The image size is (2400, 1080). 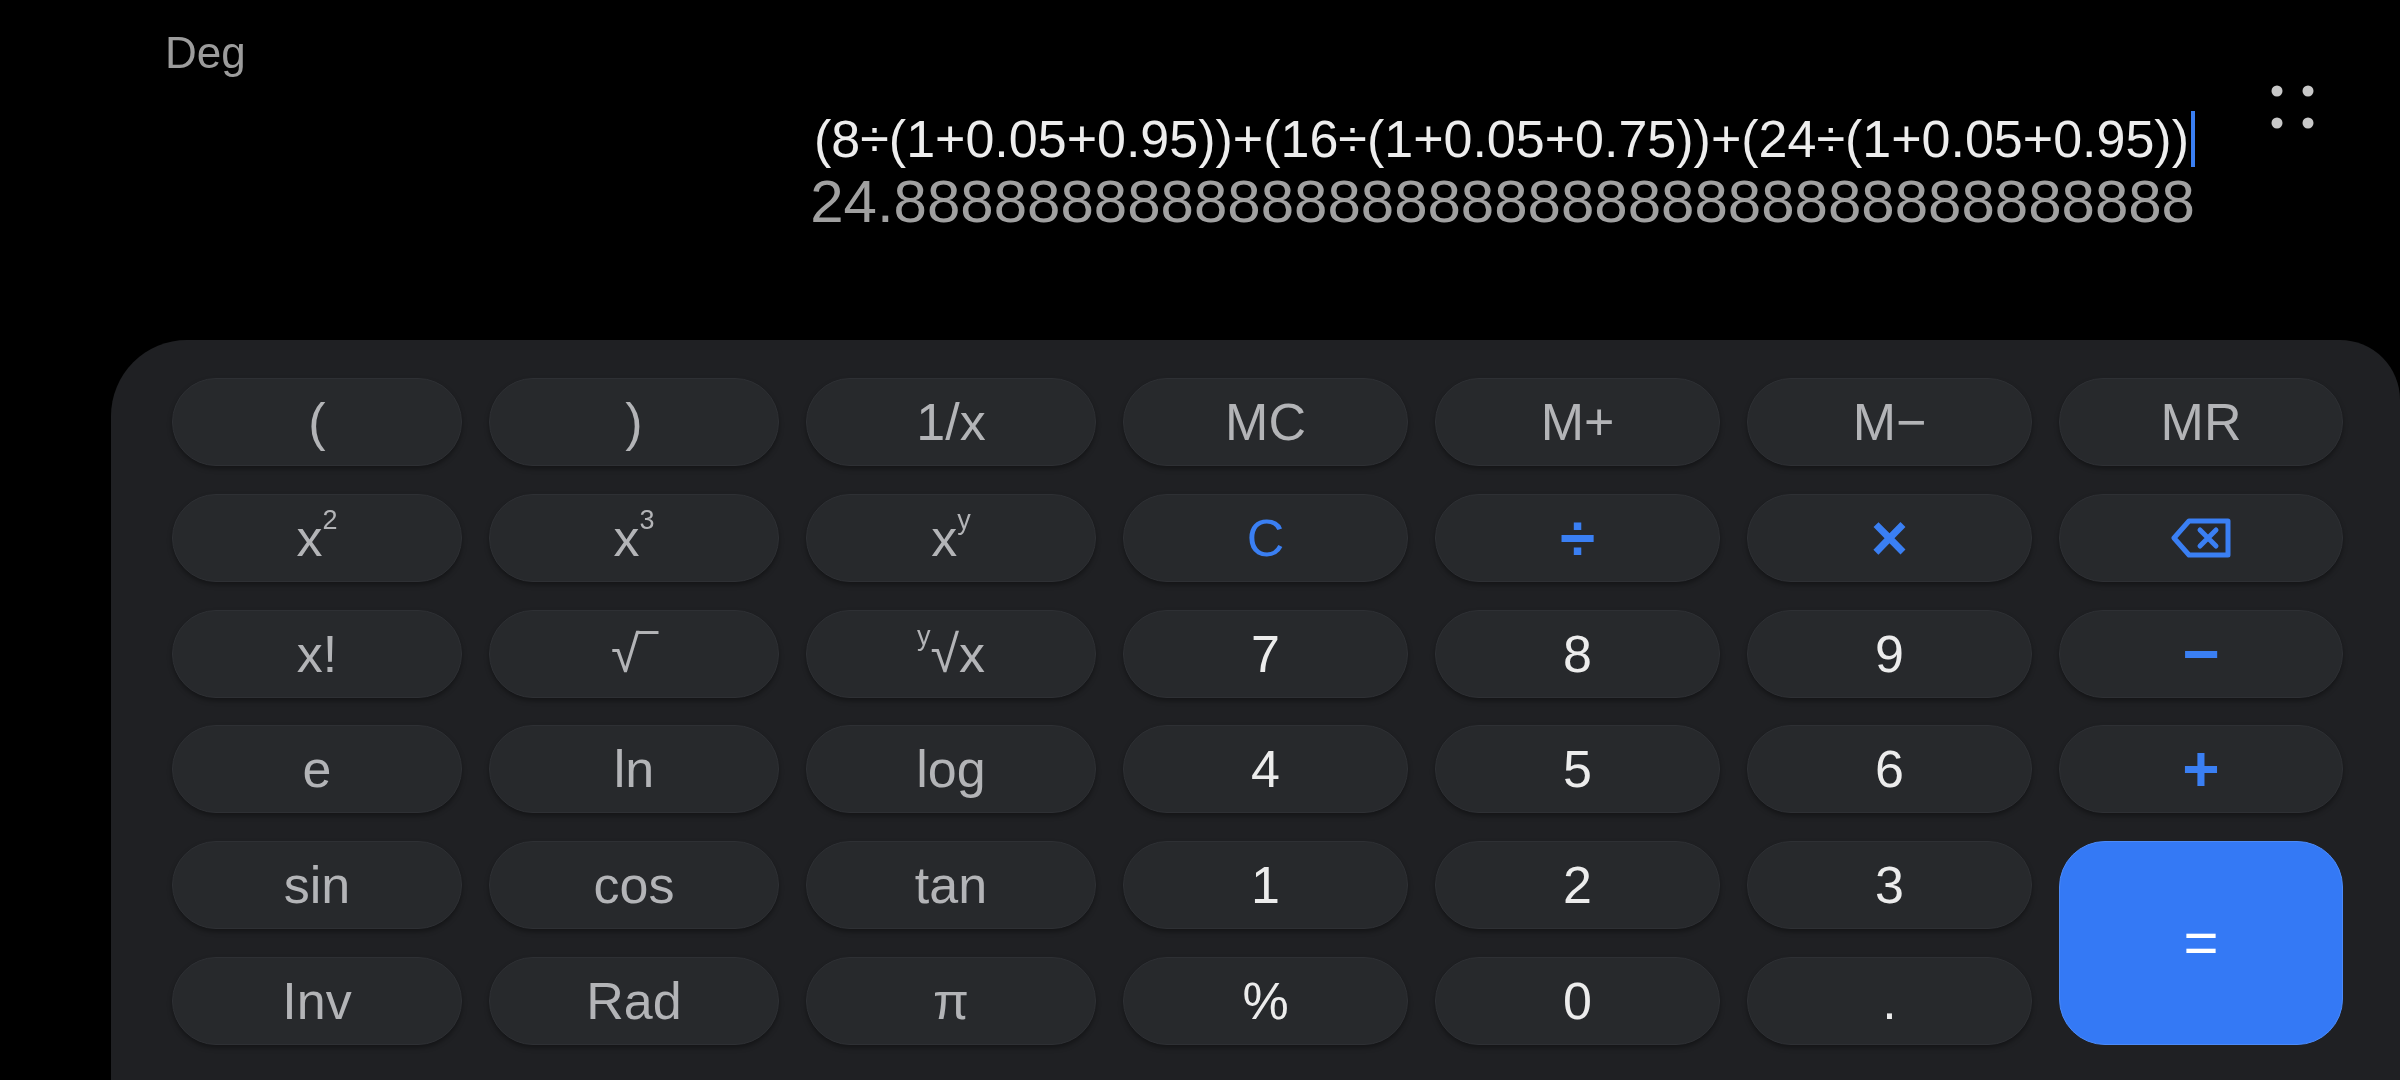 What do you see at coordinates (2201, 943) in the screenshot?
I see `equals-key: =` at bounding box center [2201, 943].